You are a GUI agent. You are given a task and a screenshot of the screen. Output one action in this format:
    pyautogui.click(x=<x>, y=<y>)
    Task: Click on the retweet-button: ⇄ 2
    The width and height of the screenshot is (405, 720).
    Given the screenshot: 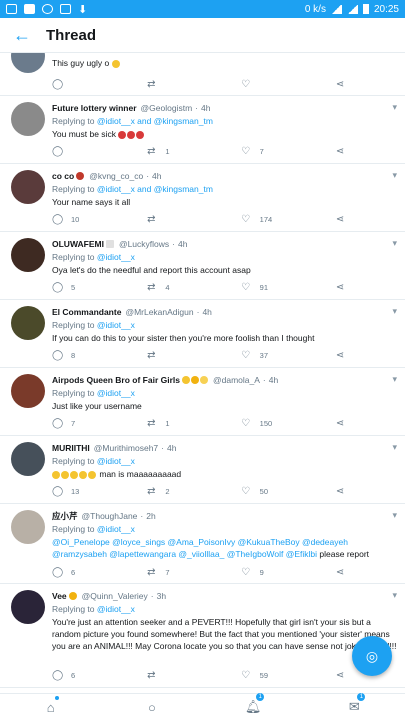 What is the action you would take?
    pyautogui.click(x=193, y=491)
    